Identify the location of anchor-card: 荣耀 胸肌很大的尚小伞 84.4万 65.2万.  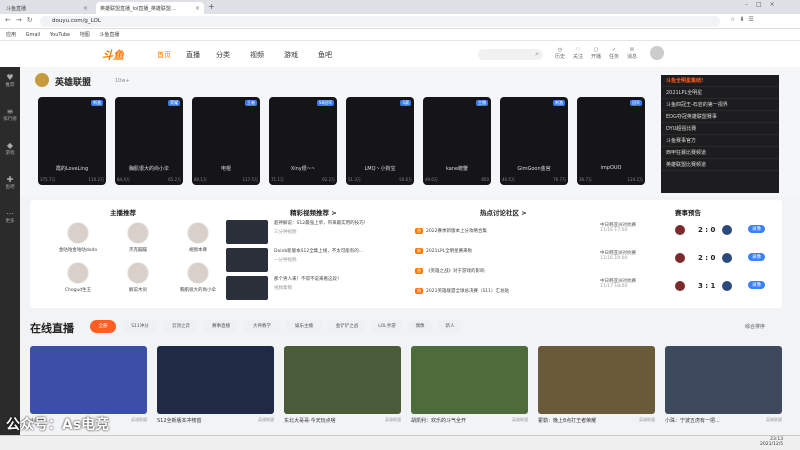
(149, 141).